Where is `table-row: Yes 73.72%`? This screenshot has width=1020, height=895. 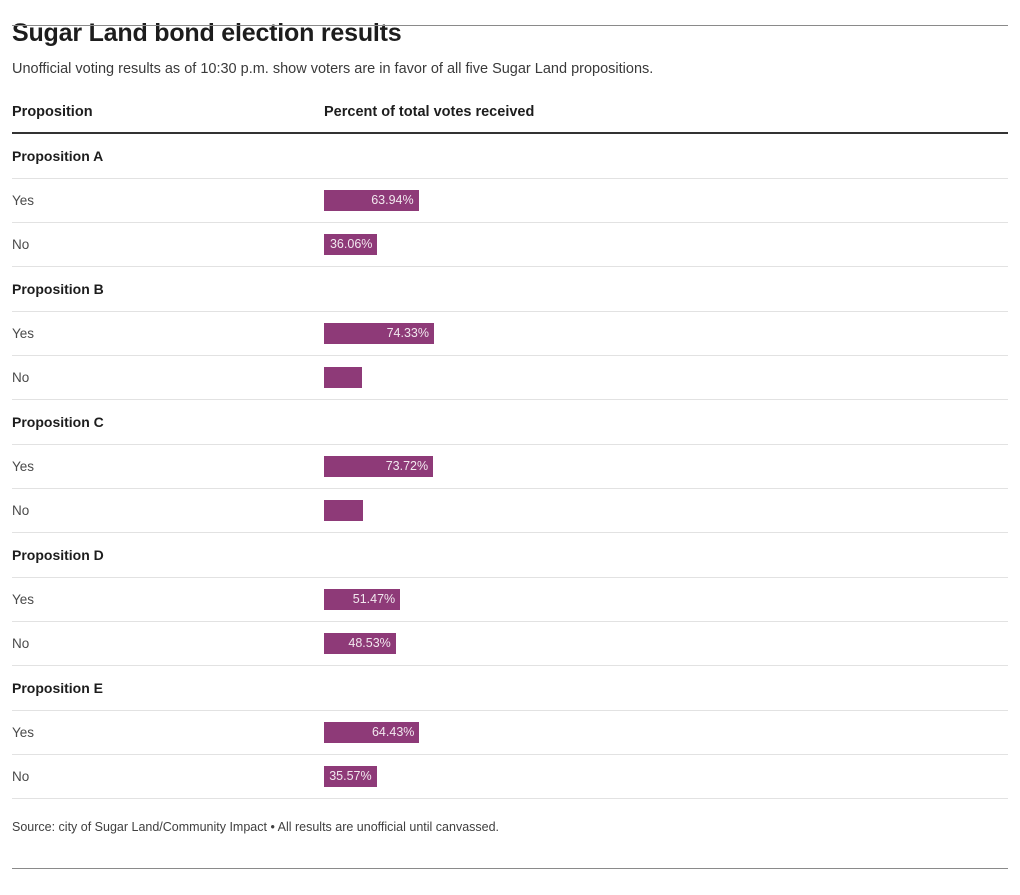 table-row: Yes 73.72% is located at coordinates (510, 467).